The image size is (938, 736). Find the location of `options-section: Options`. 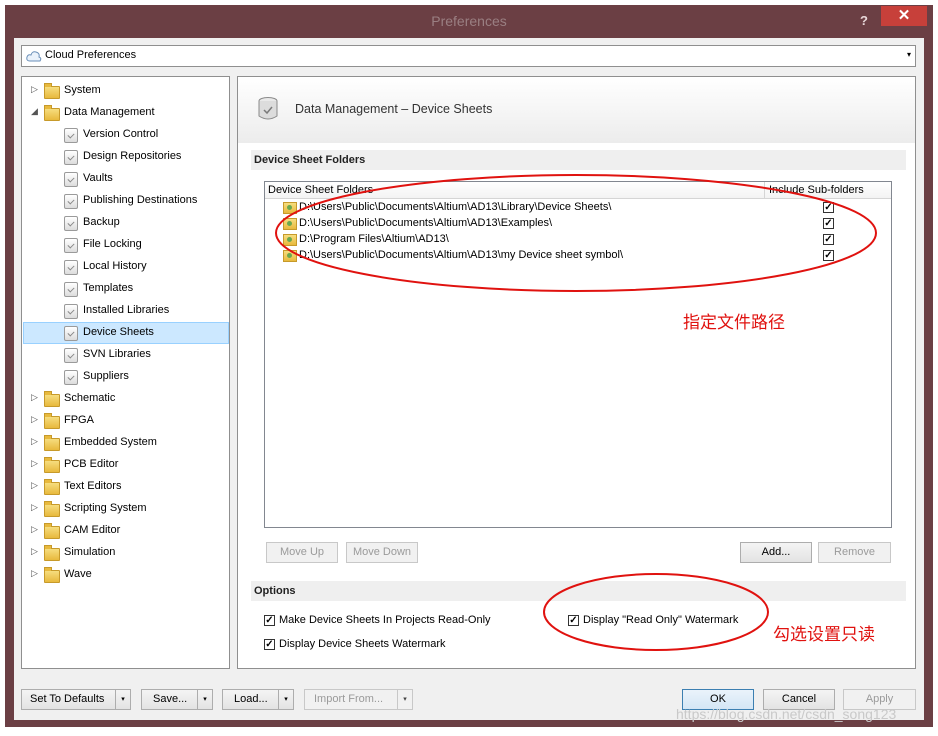

options-section: Options is located at coordinates (578, 591).